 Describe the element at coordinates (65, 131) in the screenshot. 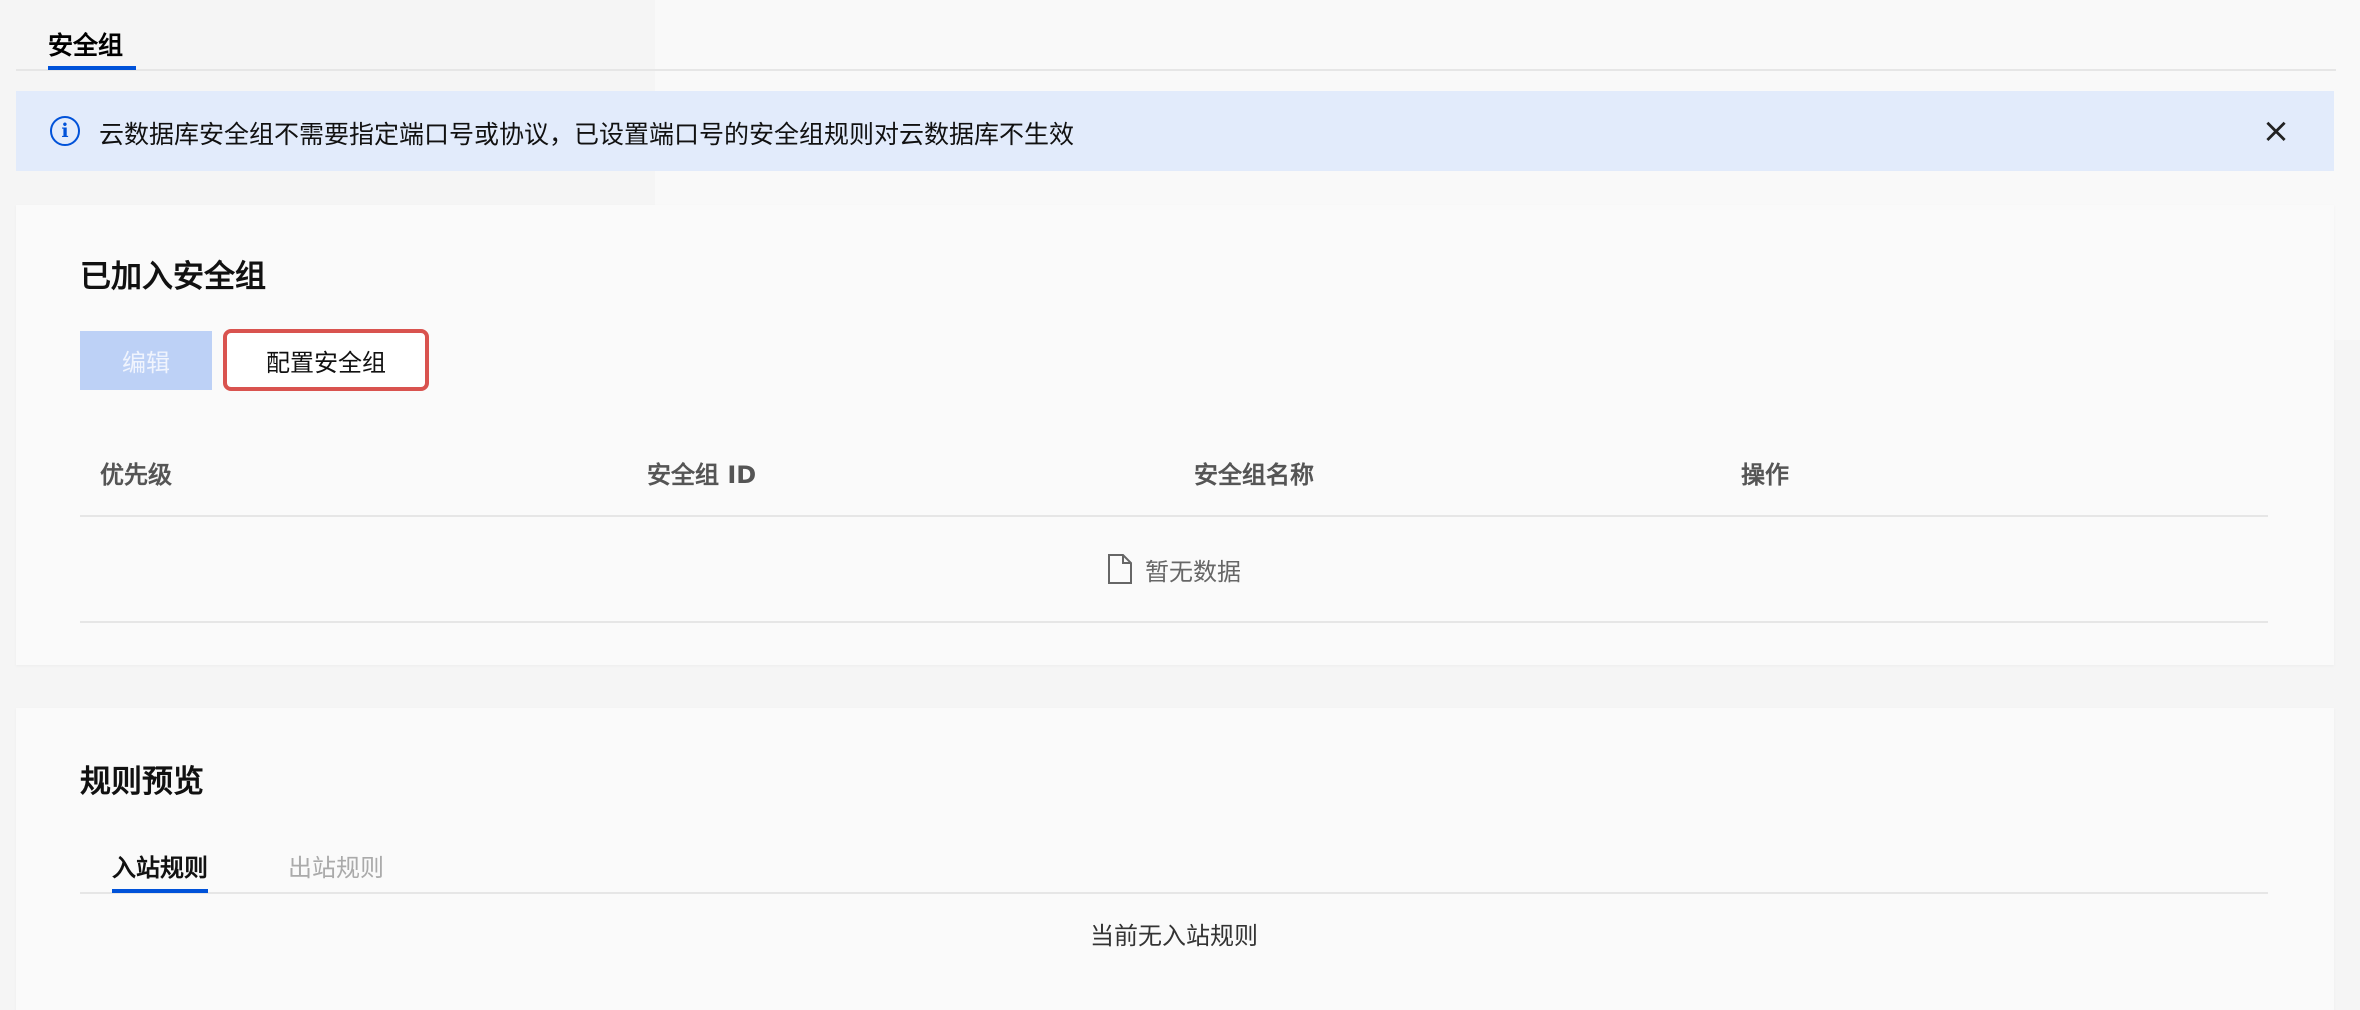

I see `info-icon: i` at that location.